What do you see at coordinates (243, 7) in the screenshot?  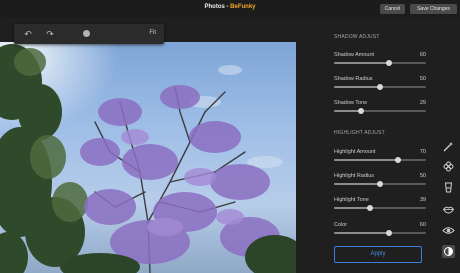 I see `brand-name: BeFunky` at bounding box center [243, 7].